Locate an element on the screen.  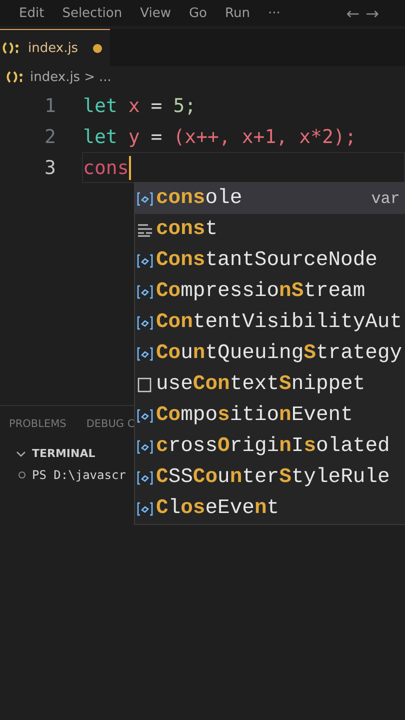
suggestion-item: crossOriginIsolated is located at coordinates (270, 446).